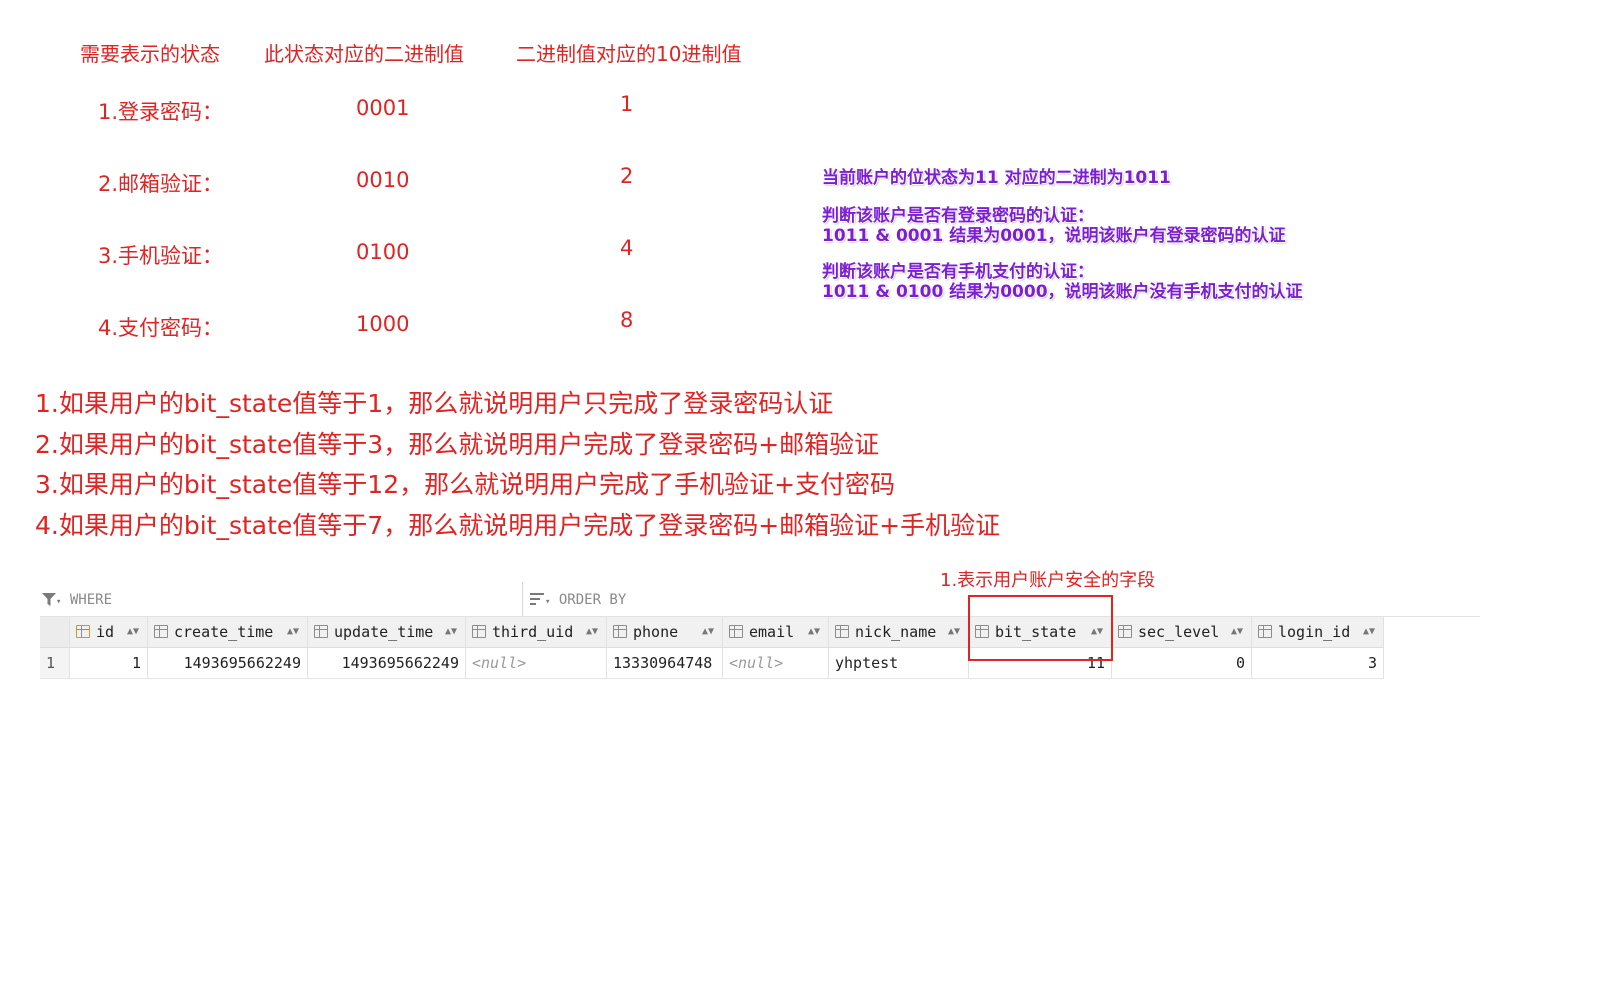 The image size is (1606, 1000). I want to click on cell-login-id: 3, so click(1318, 663).